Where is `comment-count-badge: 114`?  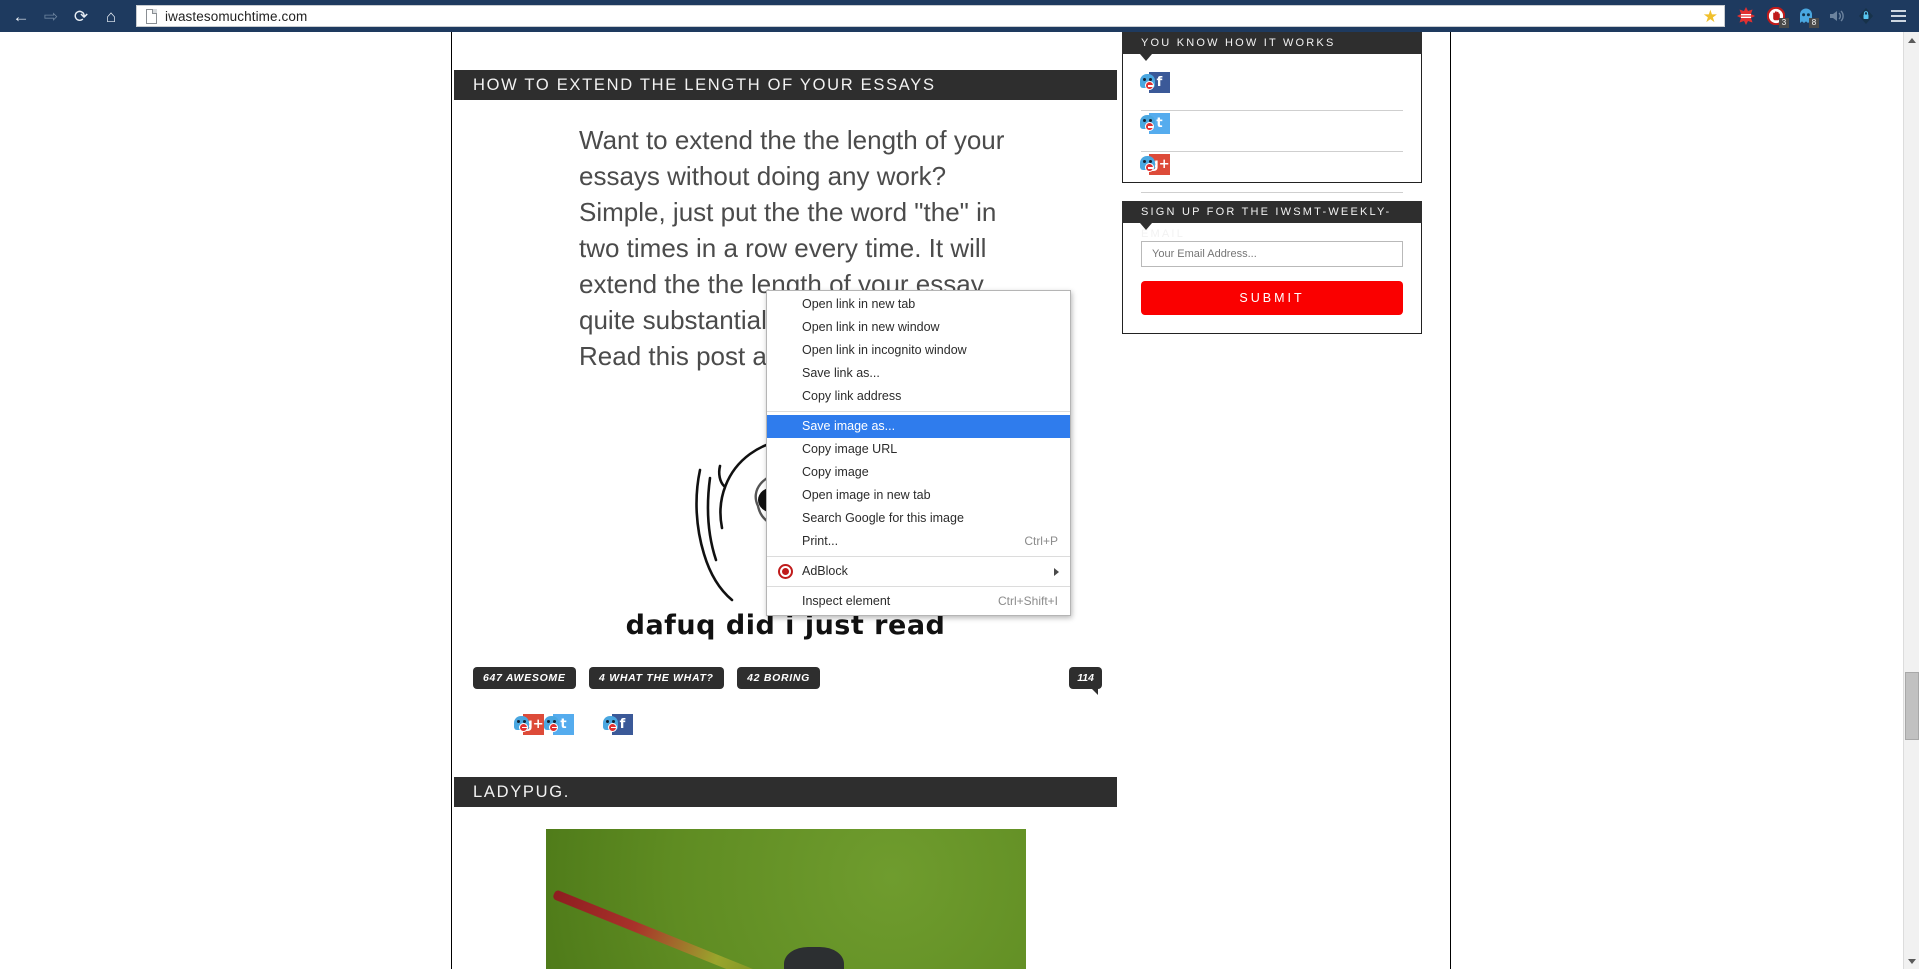 comment-count-badge: 114 is located at coordinates (1085, 681).